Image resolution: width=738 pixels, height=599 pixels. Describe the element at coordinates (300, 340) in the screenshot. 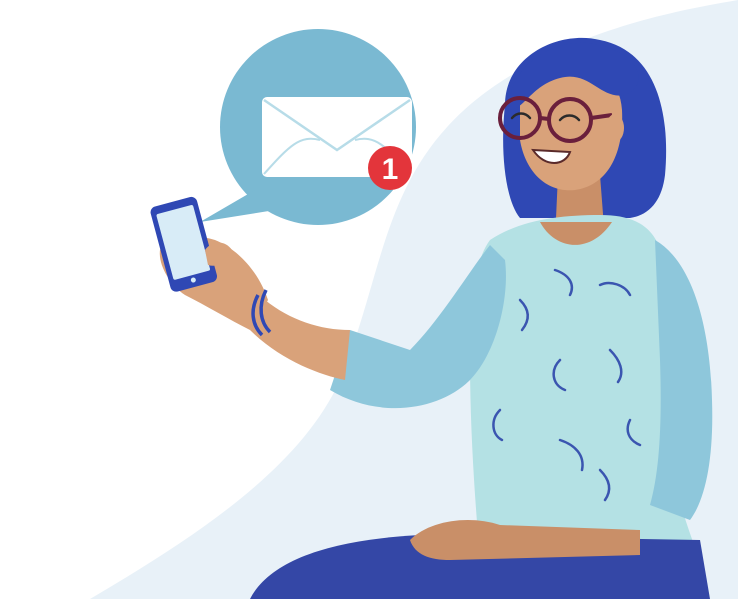

I see `forearm` at that location.